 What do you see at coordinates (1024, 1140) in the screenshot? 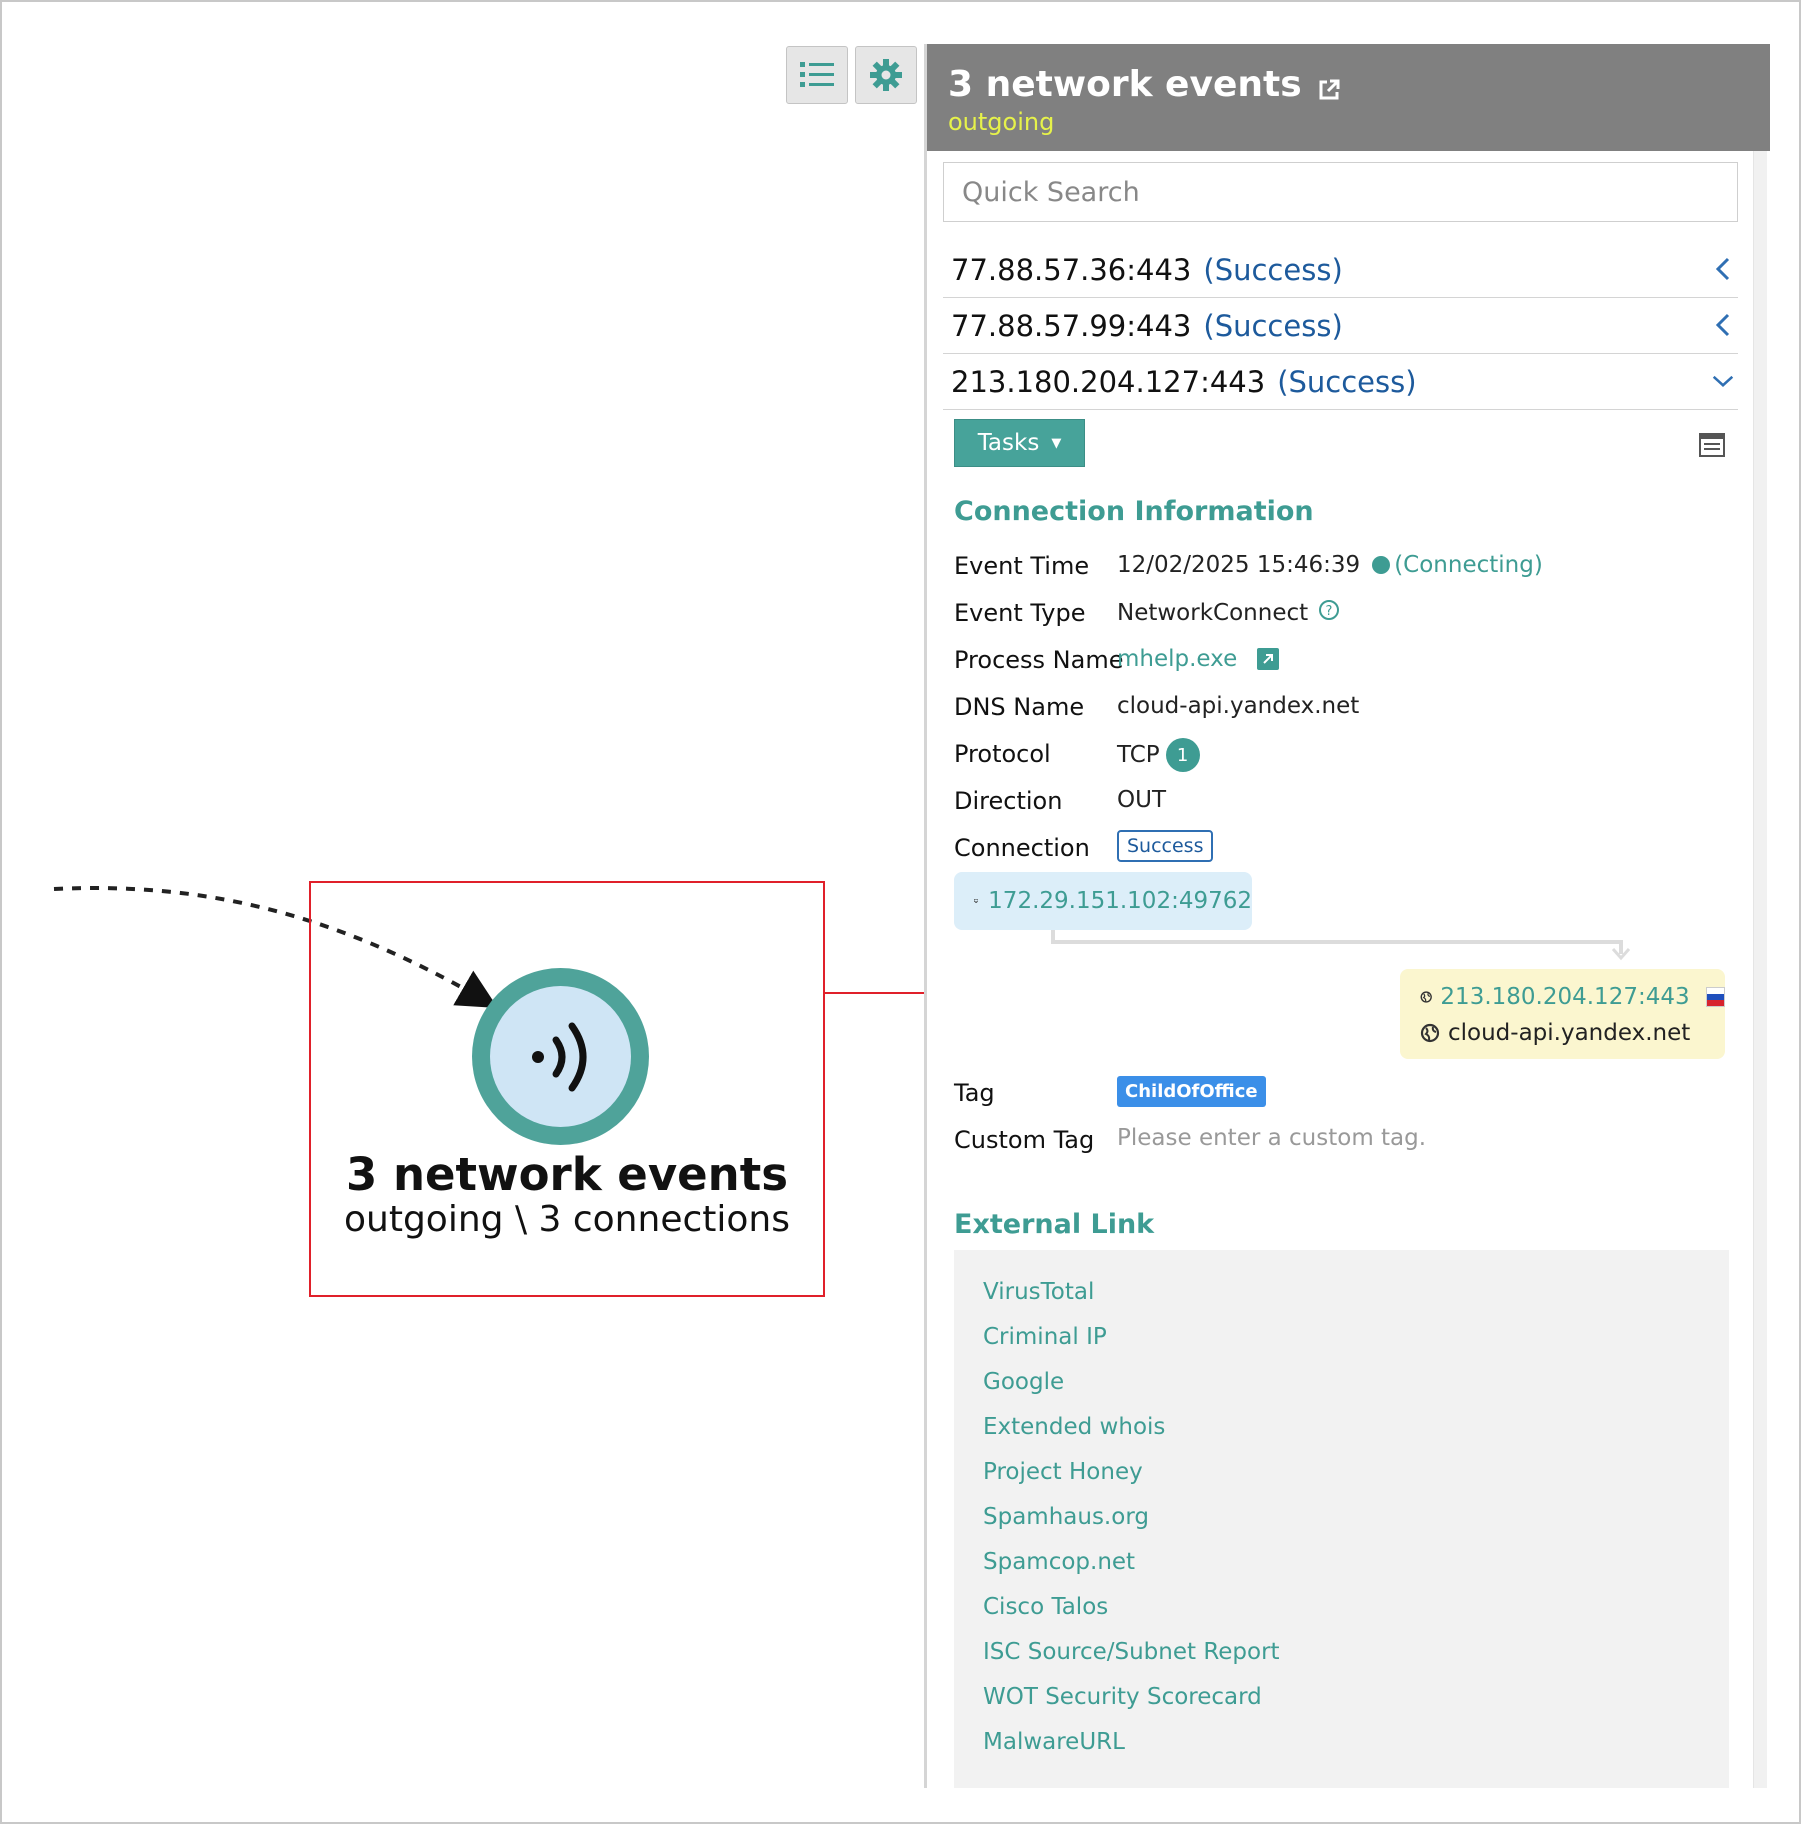
I see `custom-tag-label: Custom Tag` at bounding box center [1024, 1140].